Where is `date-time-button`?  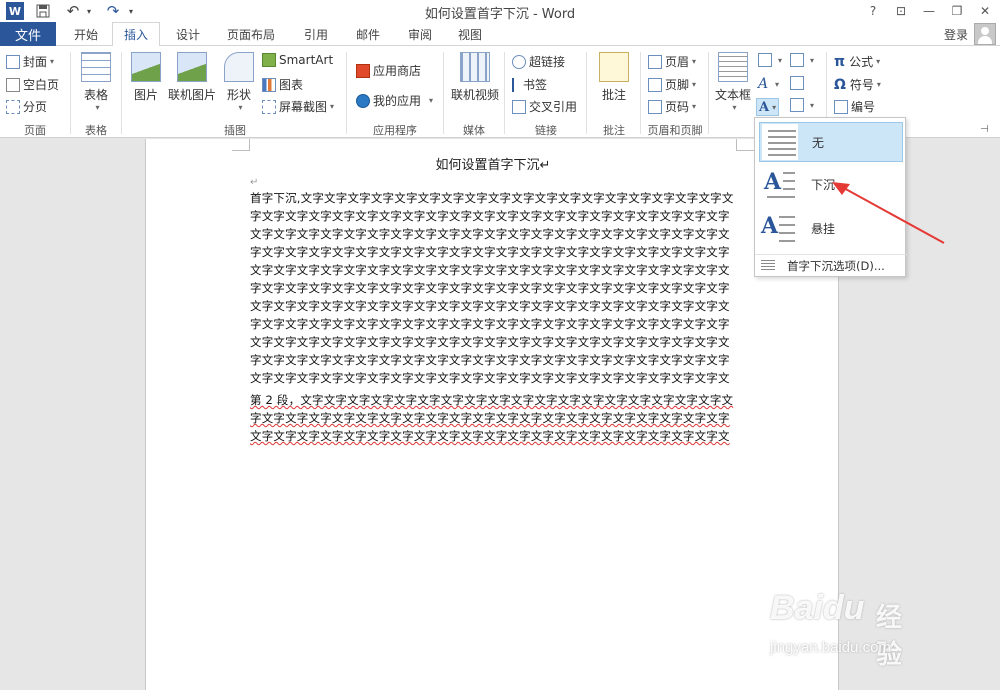
date-time-button is located at coordinates (798, 83).